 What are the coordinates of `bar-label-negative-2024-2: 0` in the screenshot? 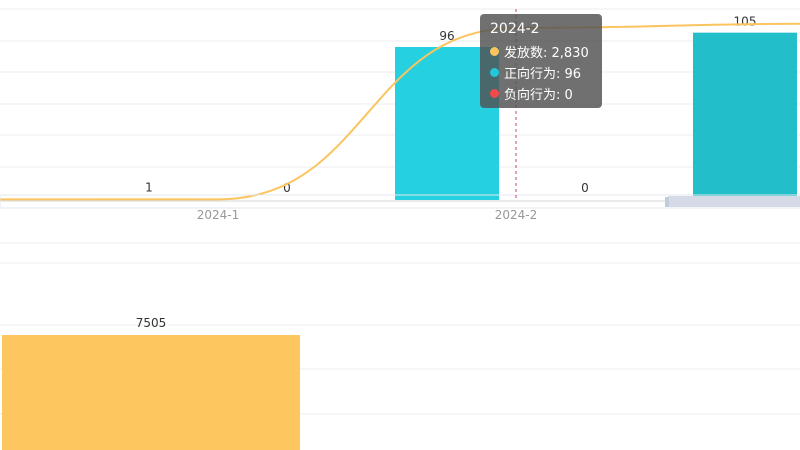 It's located at (585, 188).